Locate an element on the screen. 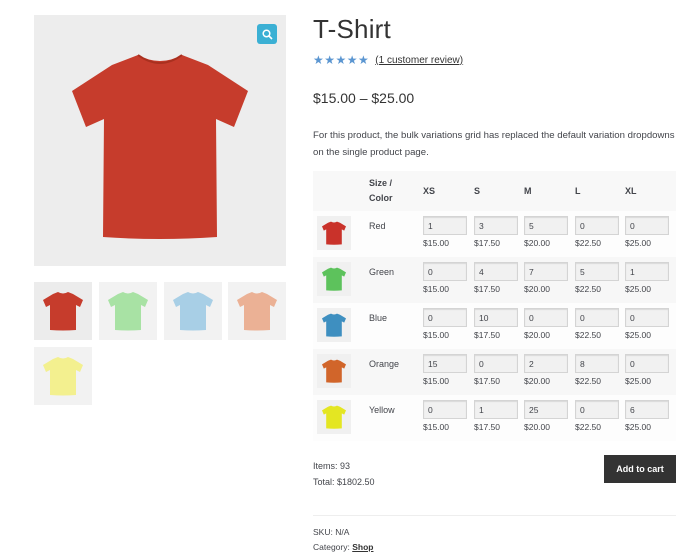 This screenshot has width=700, height=555. items-count: Items: 93 is located at coordinates (332, 466).